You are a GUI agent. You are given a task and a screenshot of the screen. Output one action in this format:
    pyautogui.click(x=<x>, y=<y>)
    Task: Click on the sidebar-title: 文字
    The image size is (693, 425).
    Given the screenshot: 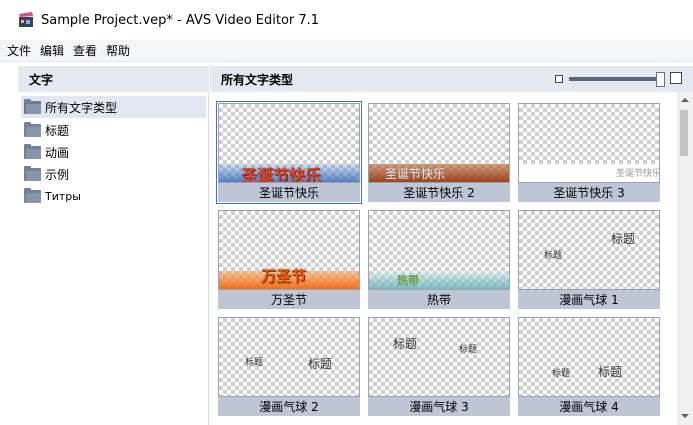 What is the action you would take?
    pyautogui.click(x=113, y=79)
    